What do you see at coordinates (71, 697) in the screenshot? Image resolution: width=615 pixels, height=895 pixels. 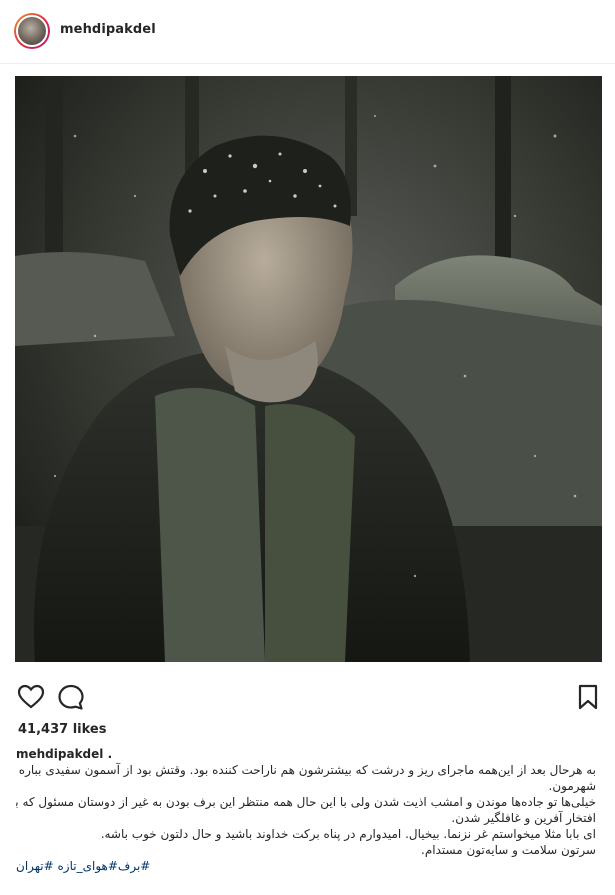 I see `comment-bubble-icon` at bounding box center [71, 697].